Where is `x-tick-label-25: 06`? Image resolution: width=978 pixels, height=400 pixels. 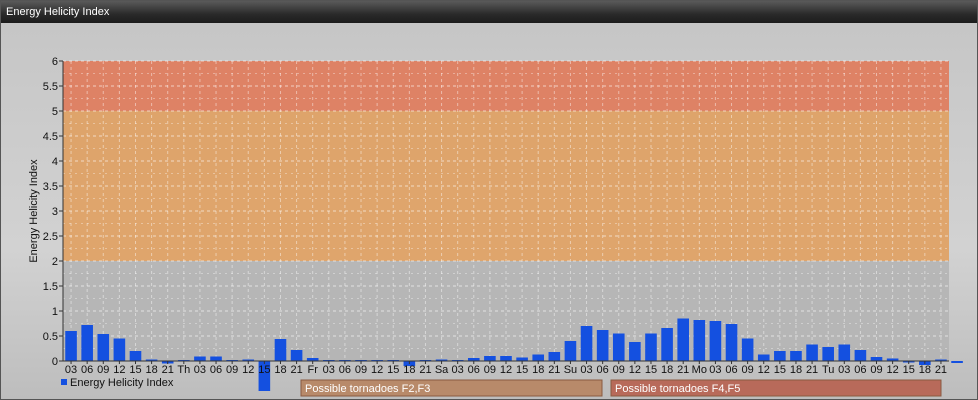 x-tick-label-25: 06 is located at coordinates (474, 370).